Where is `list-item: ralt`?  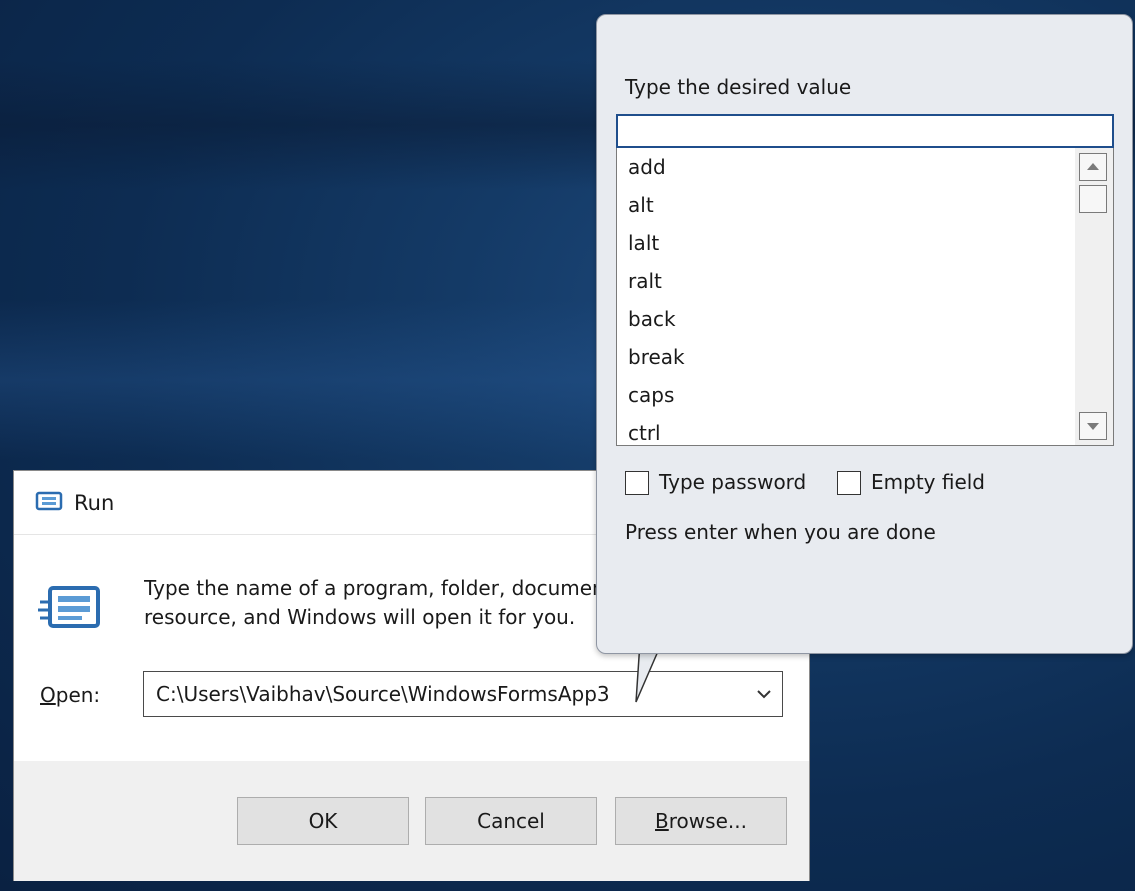 list-item: ralt is located at coordinates (846, 281).